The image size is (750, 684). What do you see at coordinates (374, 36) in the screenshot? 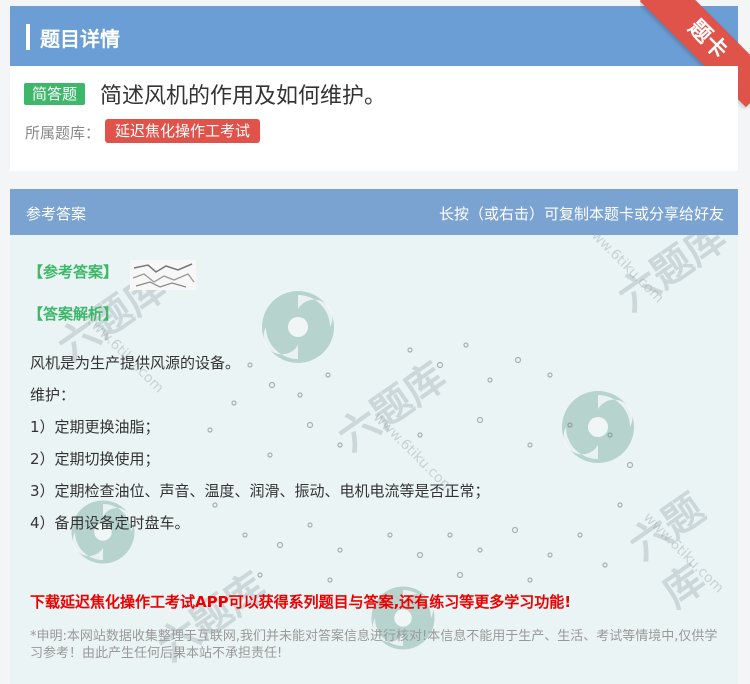
I see `page-header: 题目详情` at bounding box center [374, 36].